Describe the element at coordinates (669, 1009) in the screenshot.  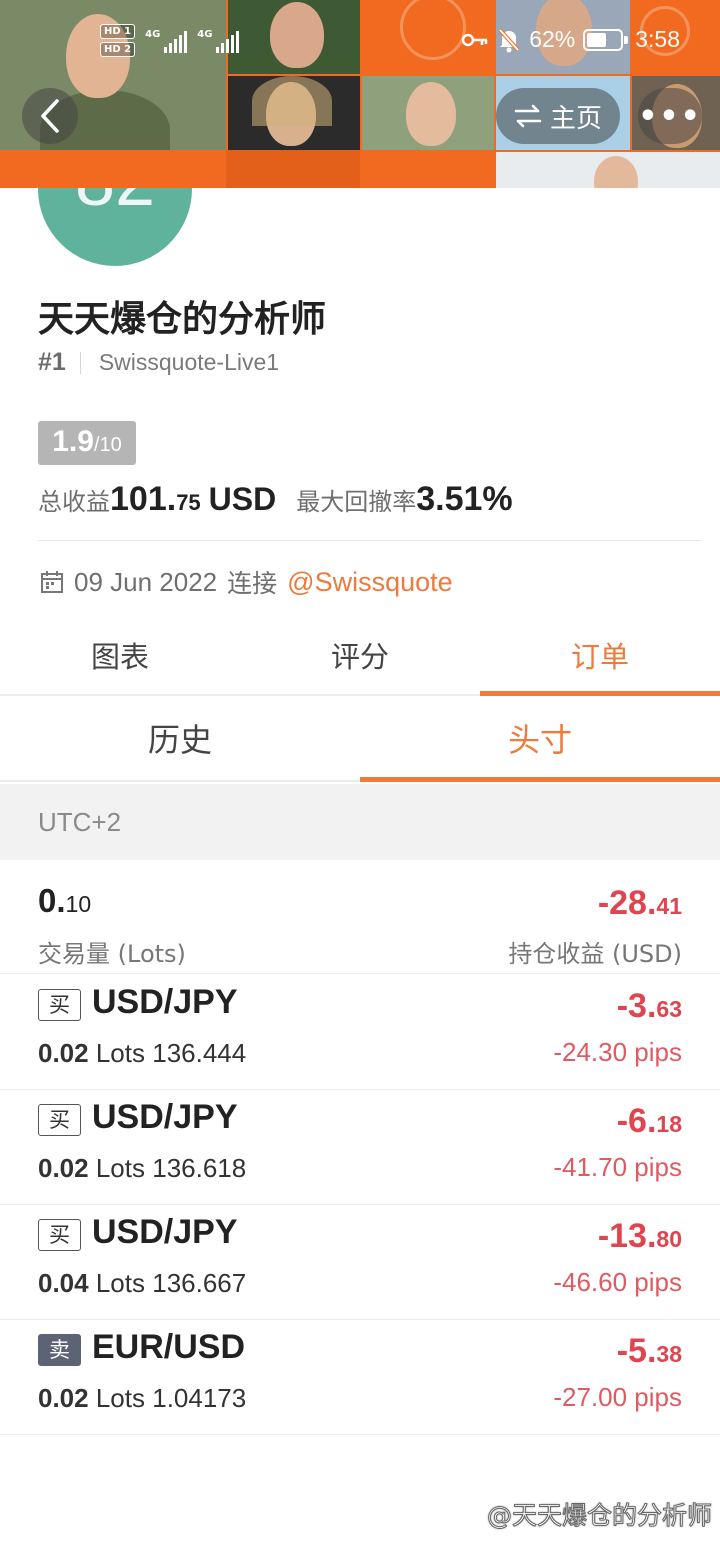
I see `profit-dec: 63` at that location.